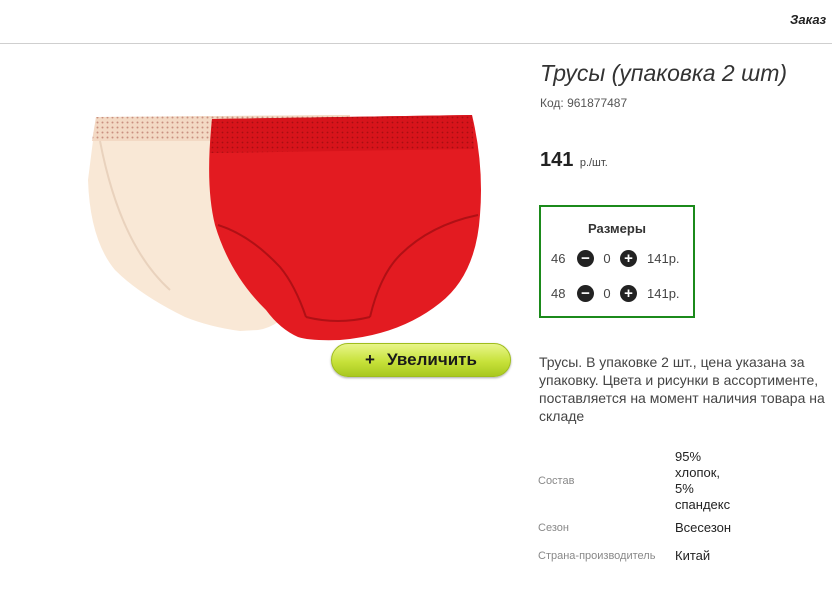 The width and height of the screenshot is (832, 589). Describe the element at coordinates (556, 481) in the screenshot. I see `attribute-label: Состав` at that location.